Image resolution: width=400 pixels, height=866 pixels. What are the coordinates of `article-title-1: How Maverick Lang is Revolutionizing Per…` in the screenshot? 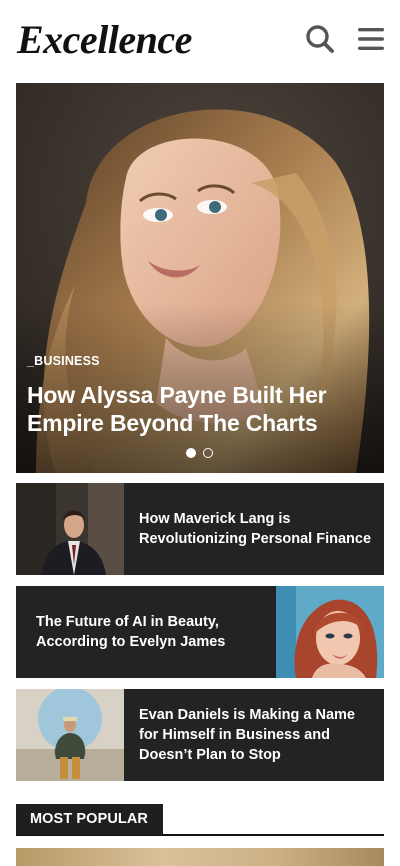 It's located at (258, 529).